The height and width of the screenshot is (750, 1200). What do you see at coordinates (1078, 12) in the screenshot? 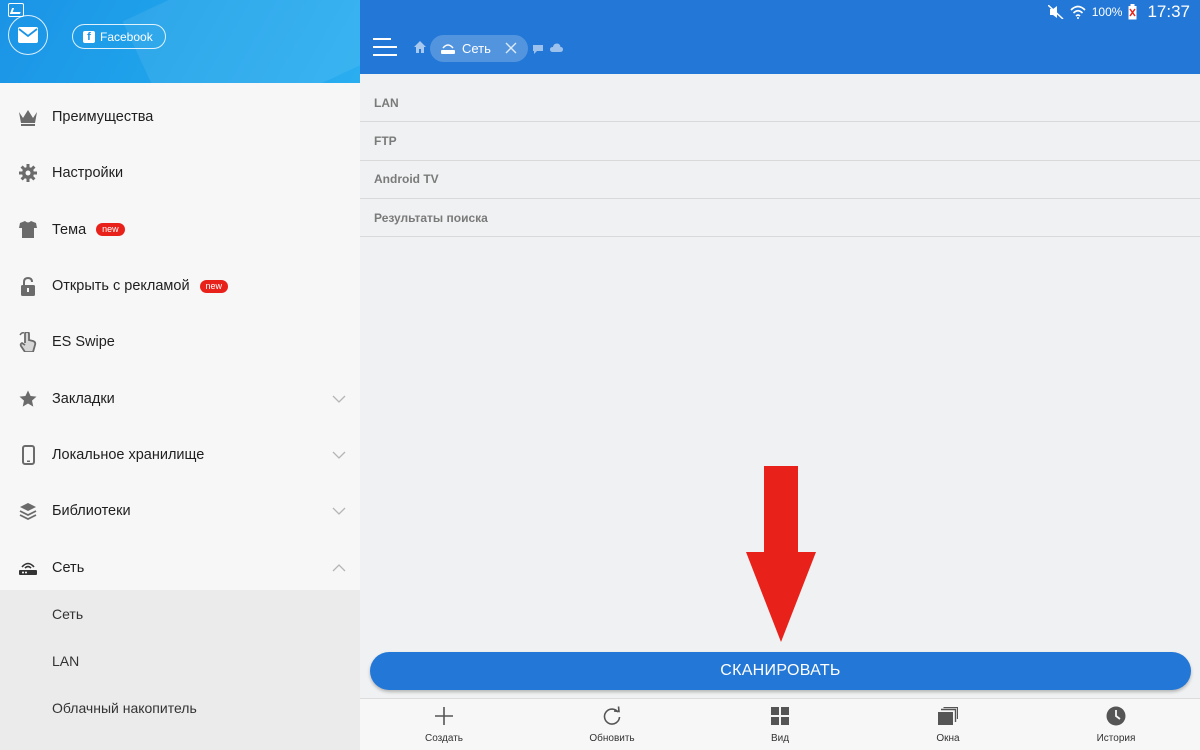
I see `wifi-icon` at bounding box center [1078, 12].